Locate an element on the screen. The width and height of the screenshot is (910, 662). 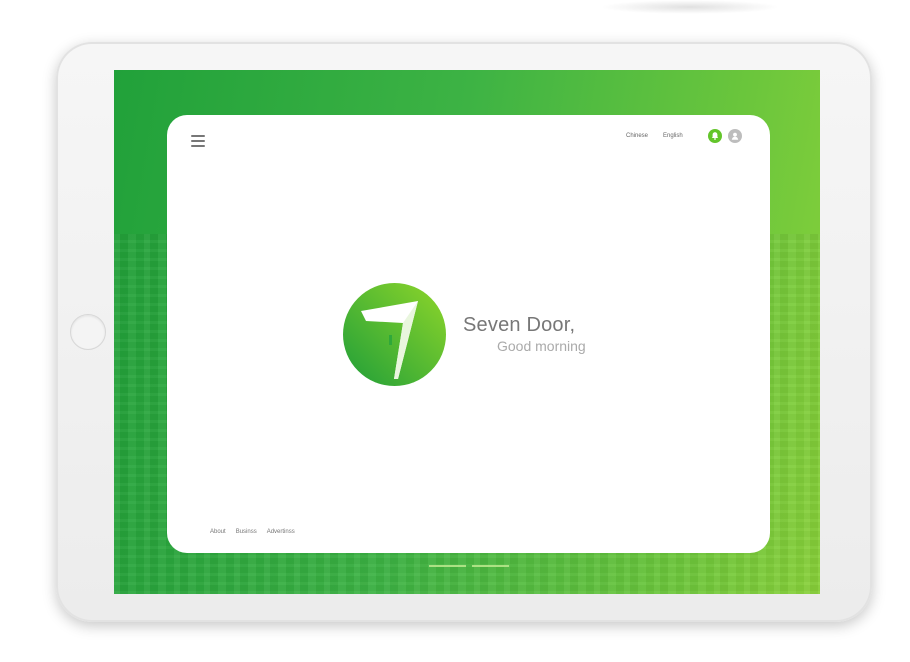
carousel-indicators is located at coordinates (469, 566).